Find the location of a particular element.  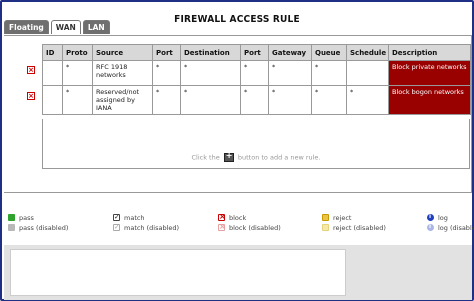

col-header-proto: Proto is located at coordinates (77, 52).